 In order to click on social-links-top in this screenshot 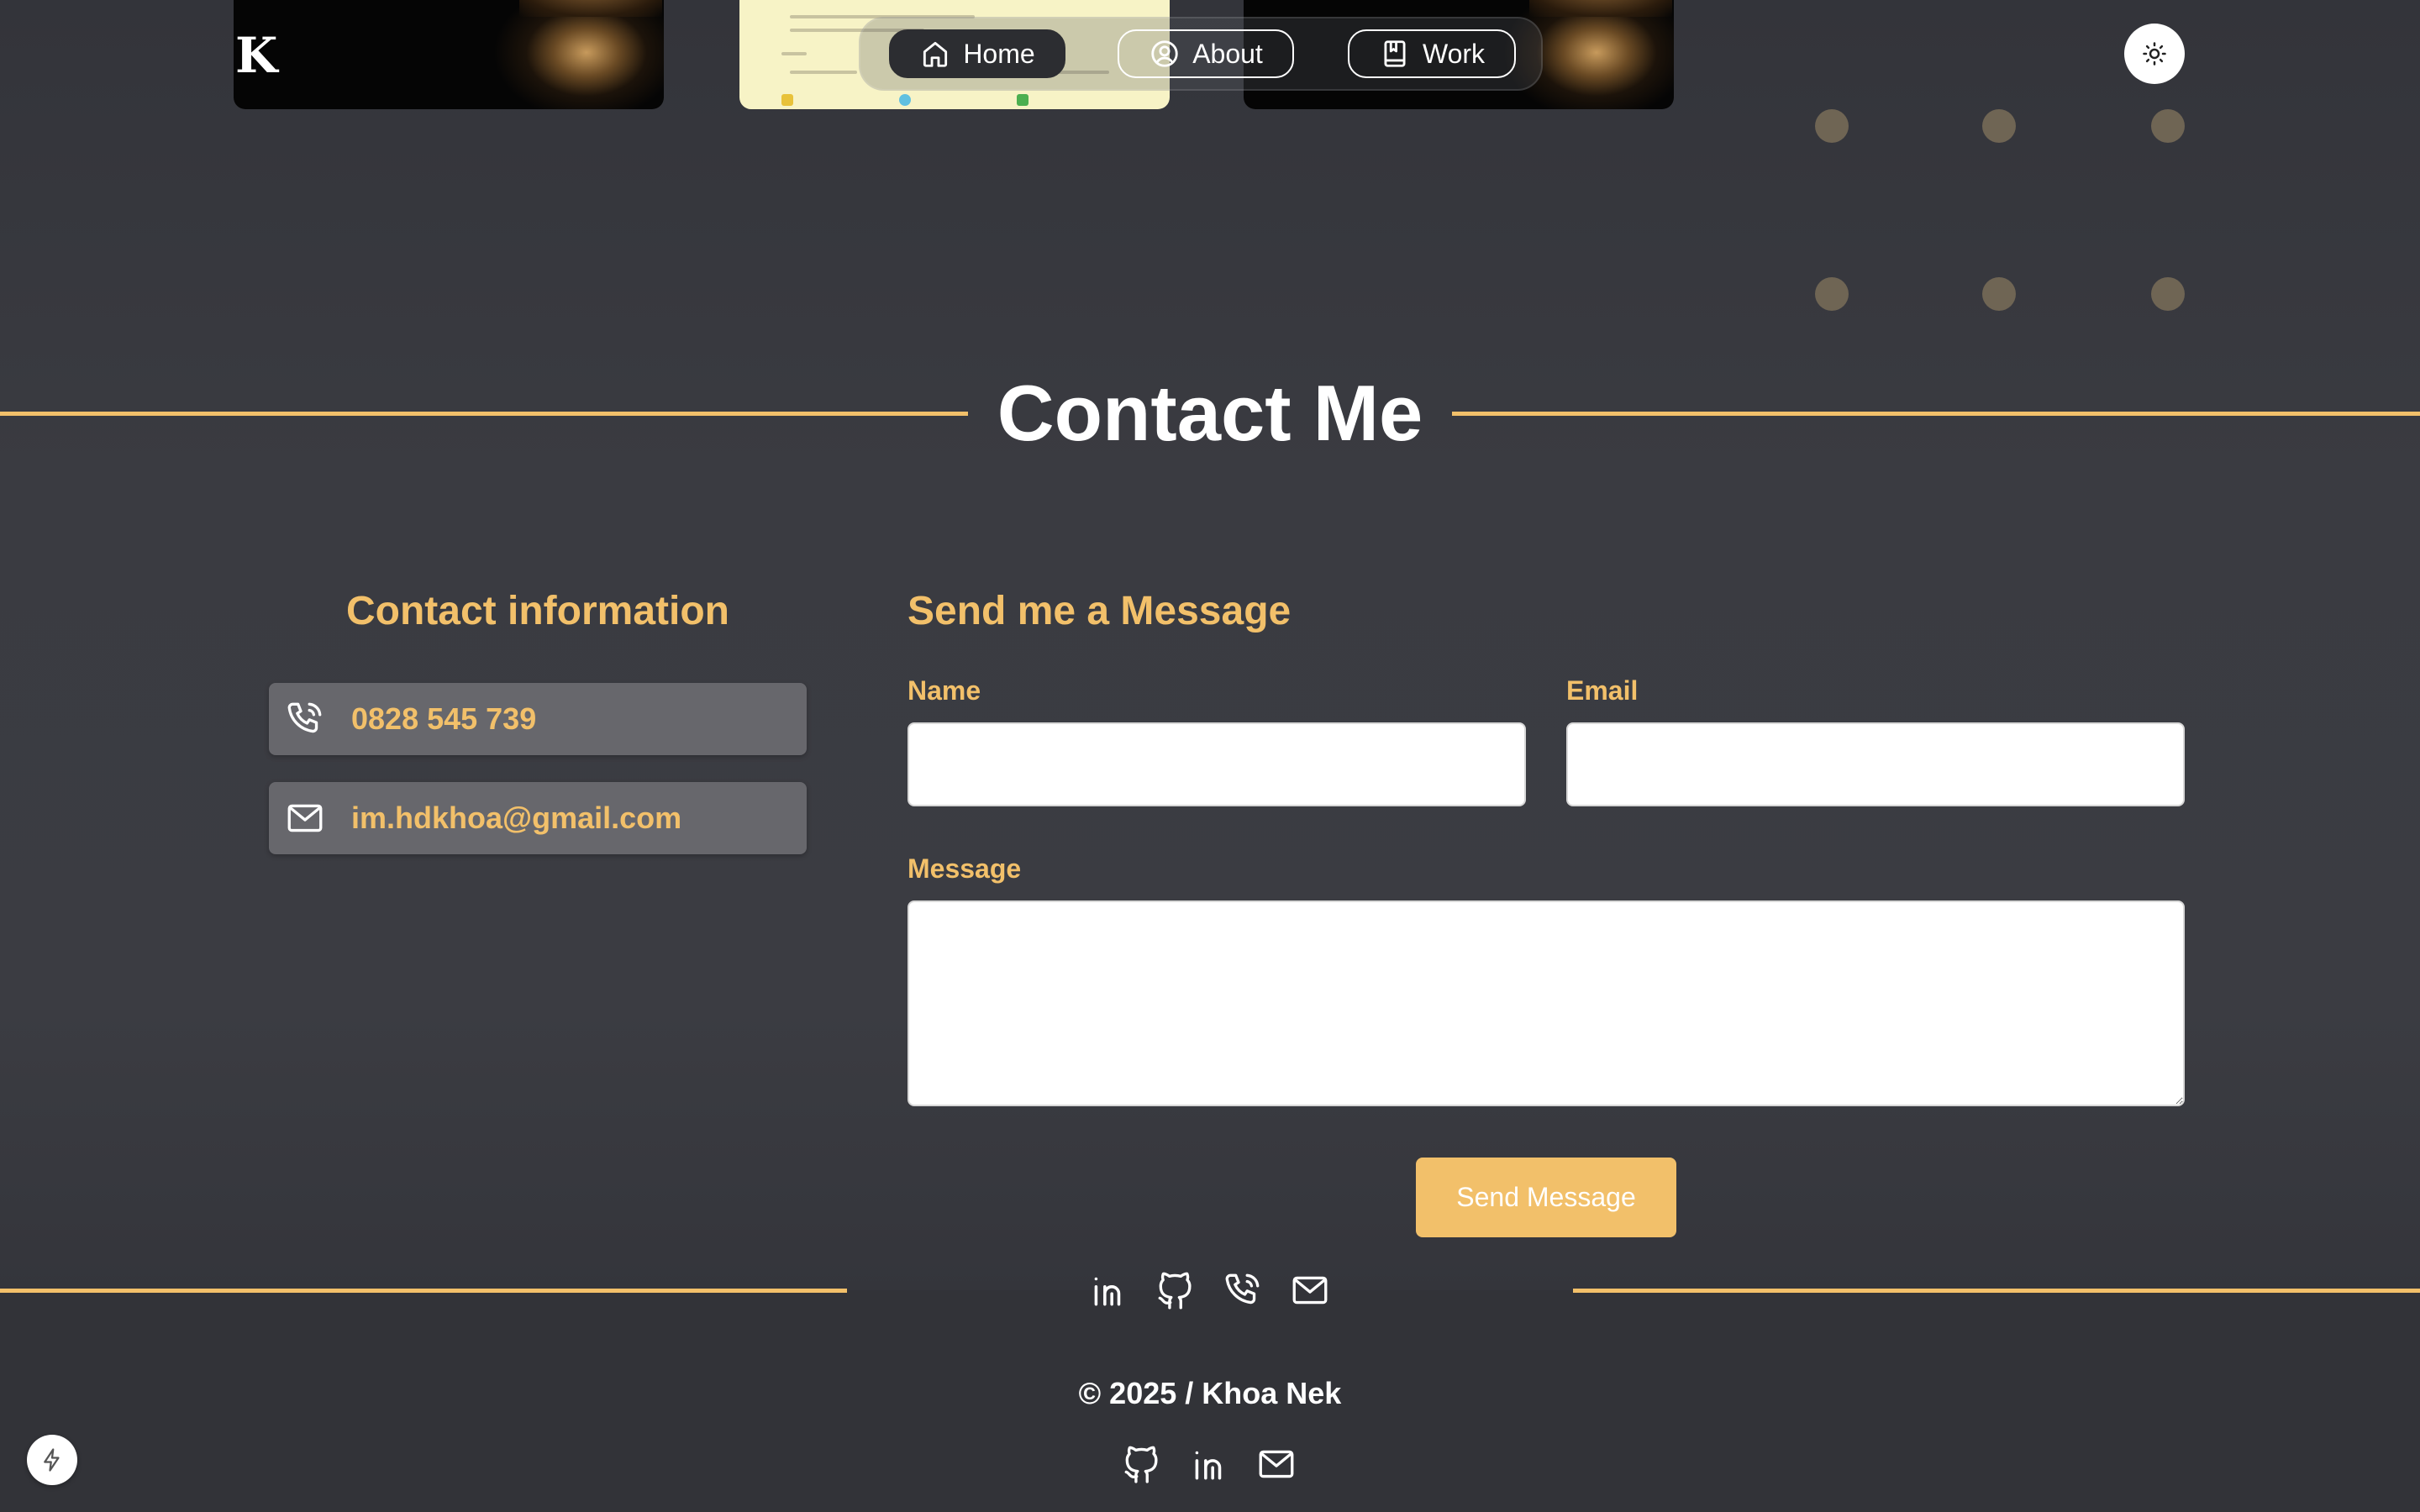, I will do `click(1209, 1290)`.